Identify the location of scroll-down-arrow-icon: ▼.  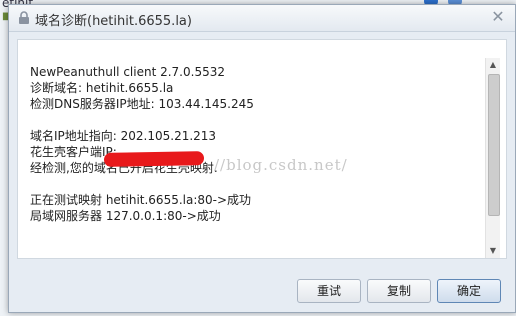
(493, 251).